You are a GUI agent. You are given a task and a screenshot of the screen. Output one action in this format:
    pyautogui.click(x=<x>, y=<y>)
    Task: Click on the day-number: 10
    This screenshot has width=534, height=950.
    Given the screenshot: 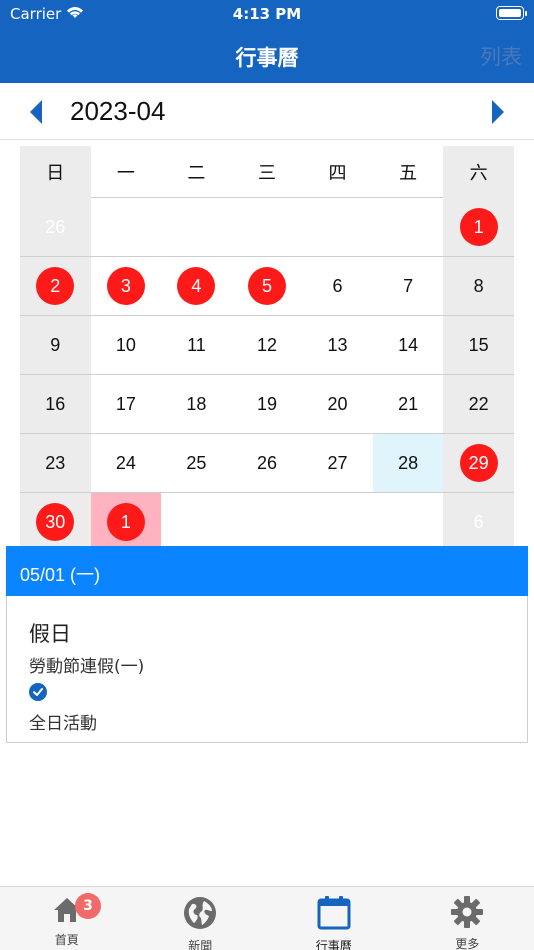 What is the action you would take?
    pyautogui.click(x=125, y=344)
    